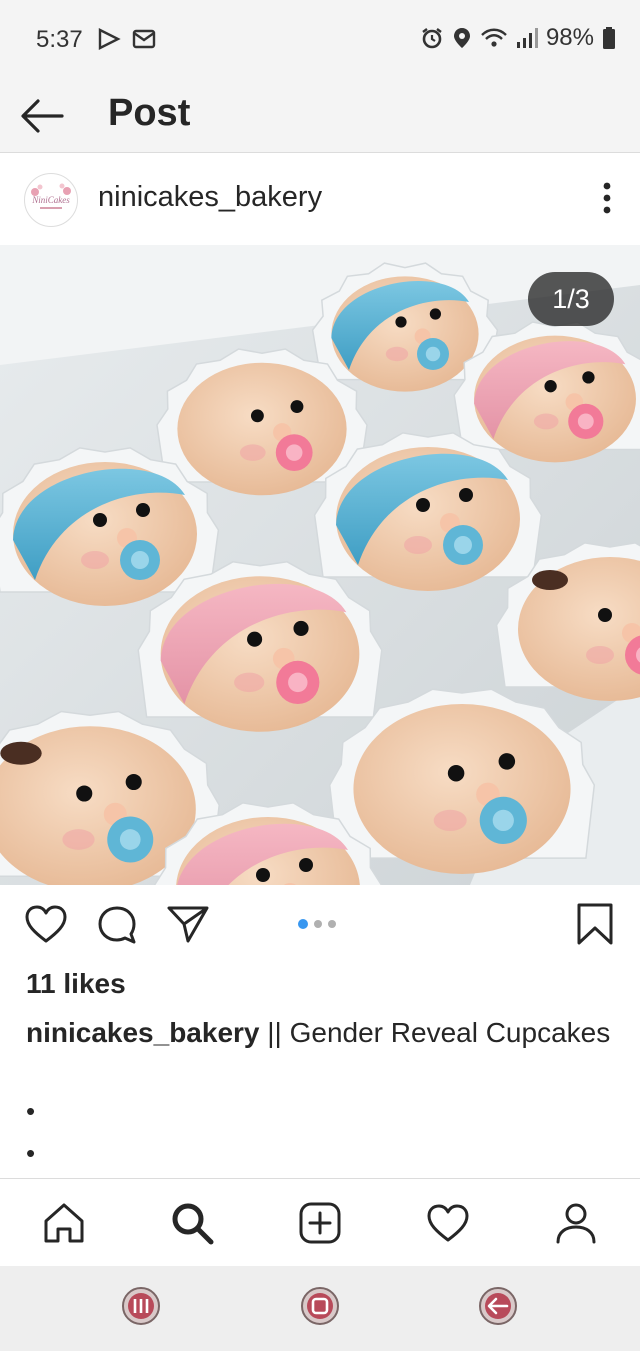 Image resolution: width=640 pixels, height=1351 pixels. I want to click on system-nav-bar, so click(320, 1308).